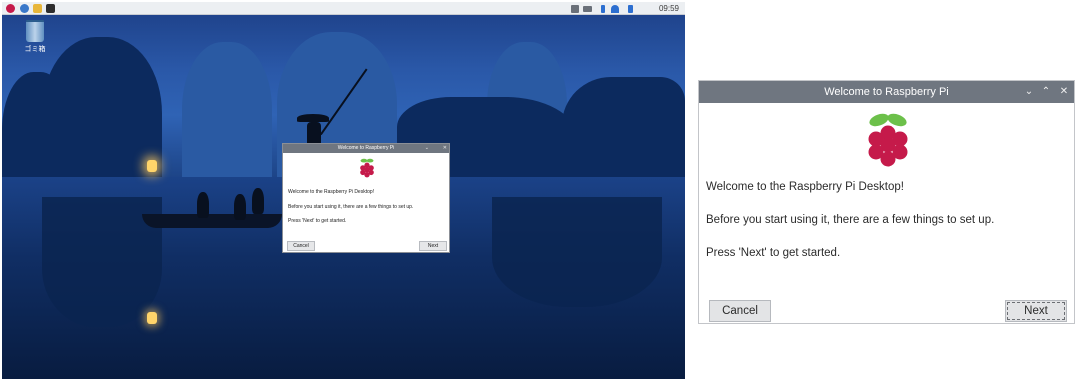  Describe the element at coordinates (669, 8) in the screenshot. I see `clock: 09:59` at that location.